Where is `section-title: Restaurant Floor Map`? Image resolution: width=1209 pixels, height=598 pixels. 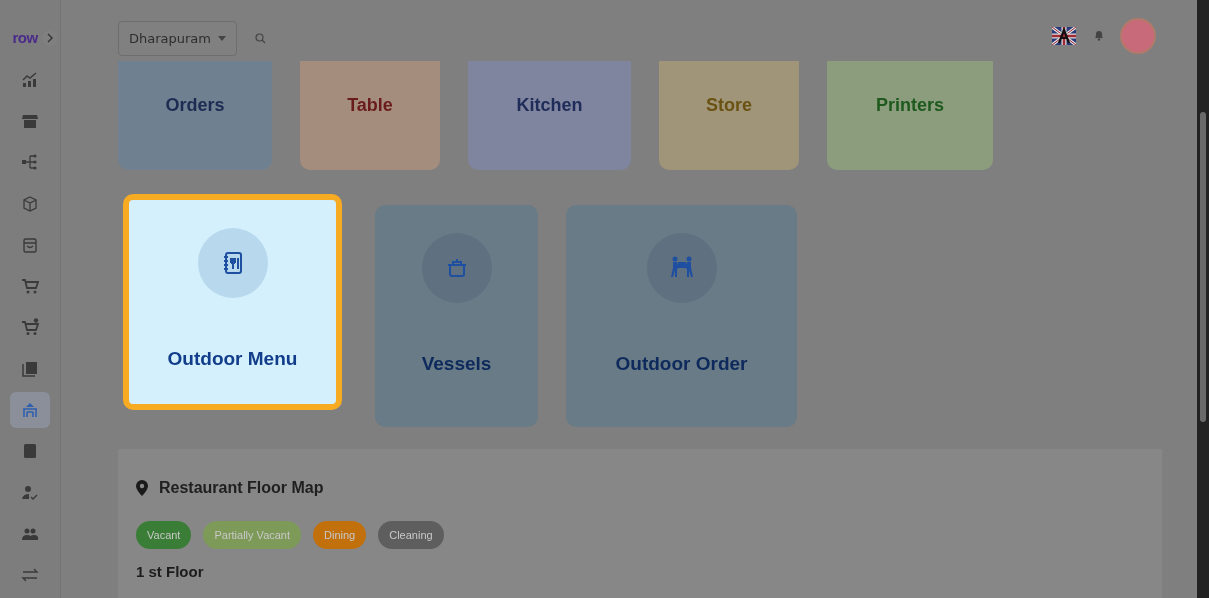 section-title: Restaurant Floor Map is located at coordinates (241, 488).